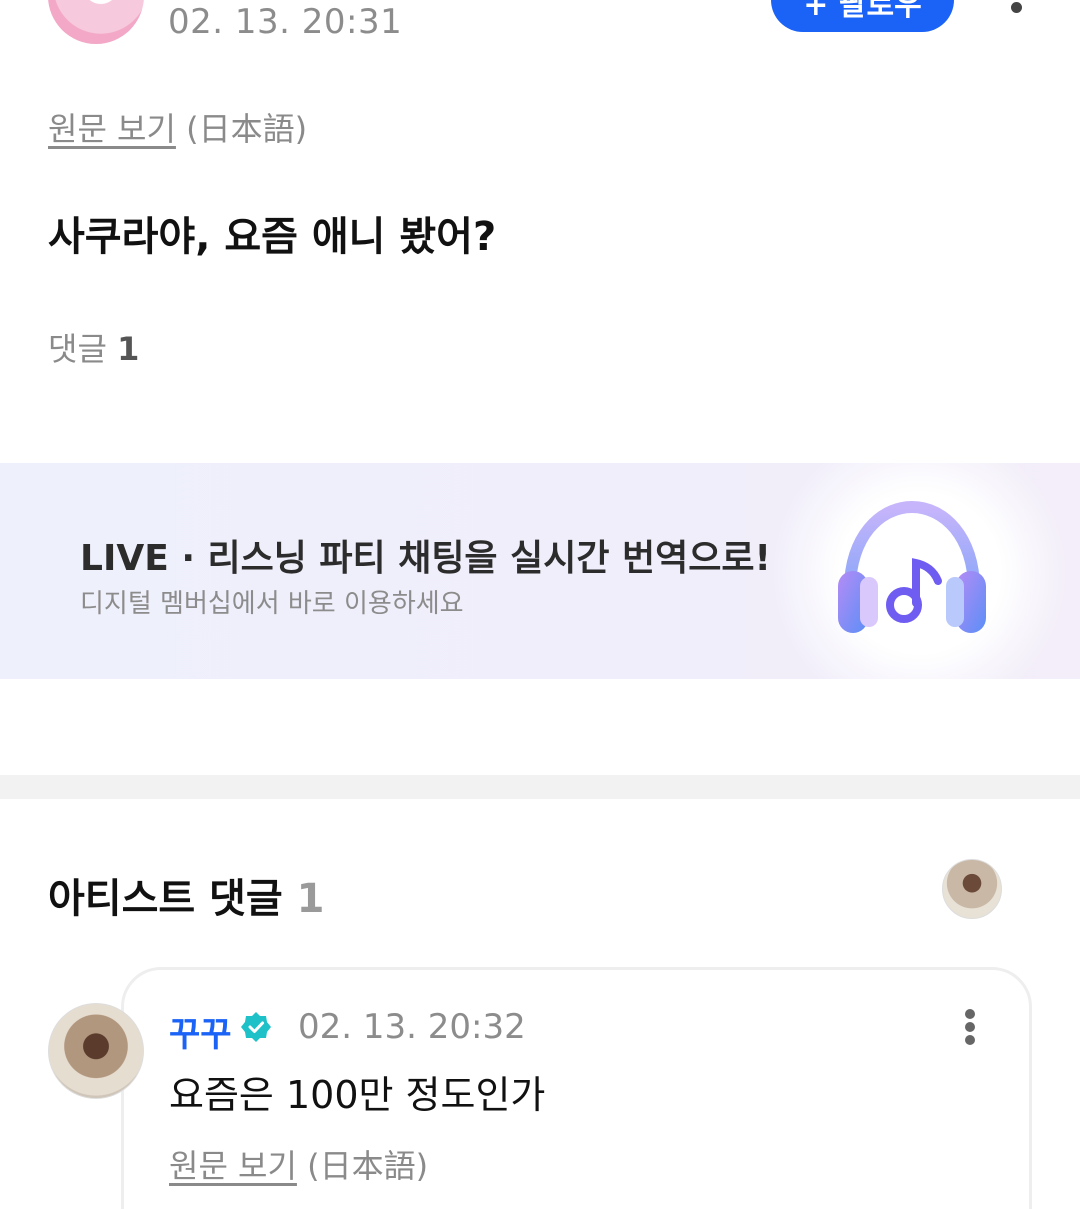 This screenshot has width=1080, height=1209. Describe the element at coordinates (177, 127) in the screenshot. I see `view-original-link: 원문 보기 (日本語)` at that location.